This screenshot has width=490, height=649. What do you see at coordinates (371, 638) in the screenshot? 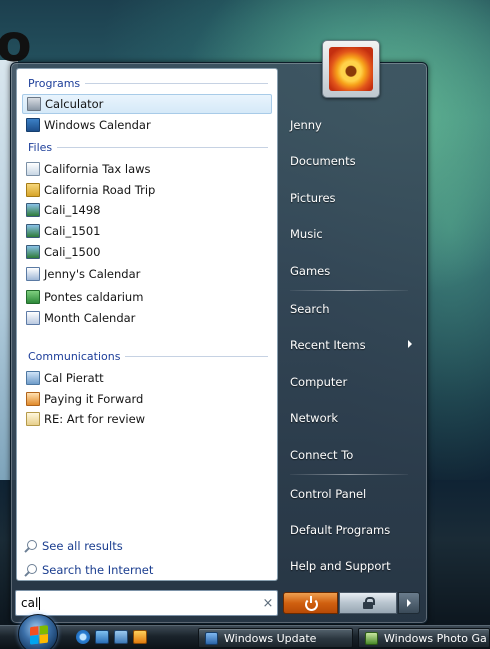
I see `photo-gallery-icon` at bounding box center [371, 638].